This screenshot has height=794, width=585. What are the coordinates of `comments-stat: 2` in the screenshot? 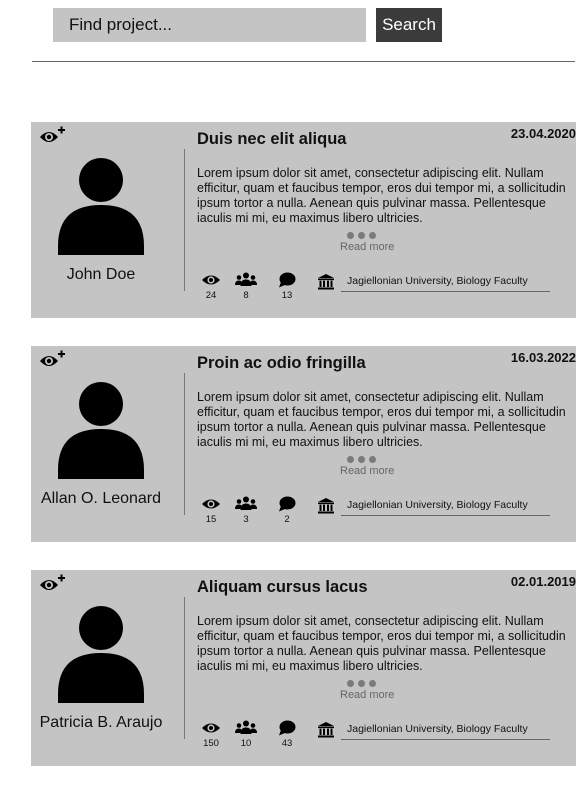 It's located at (287, 510).